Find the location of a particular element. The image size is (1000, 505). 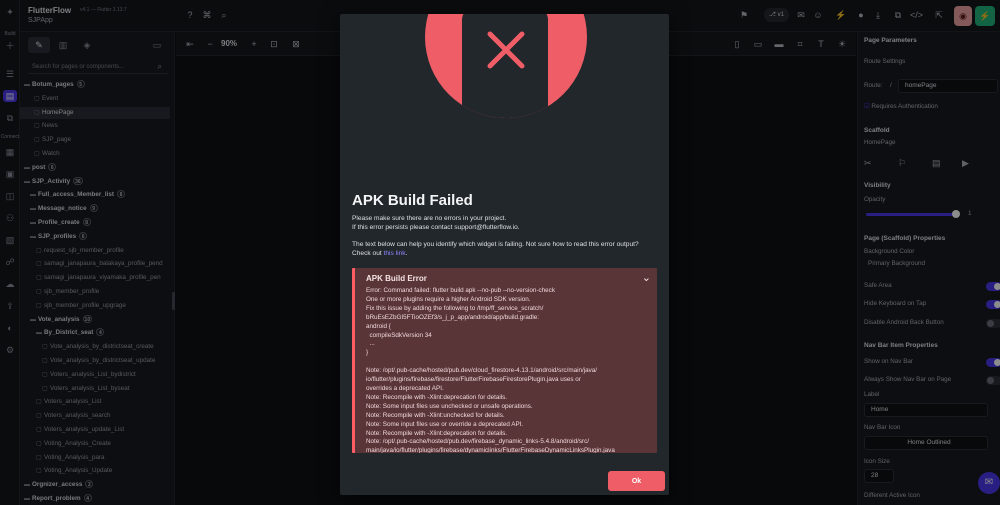

ok-button: Ok is located at coordinates (636, 481).